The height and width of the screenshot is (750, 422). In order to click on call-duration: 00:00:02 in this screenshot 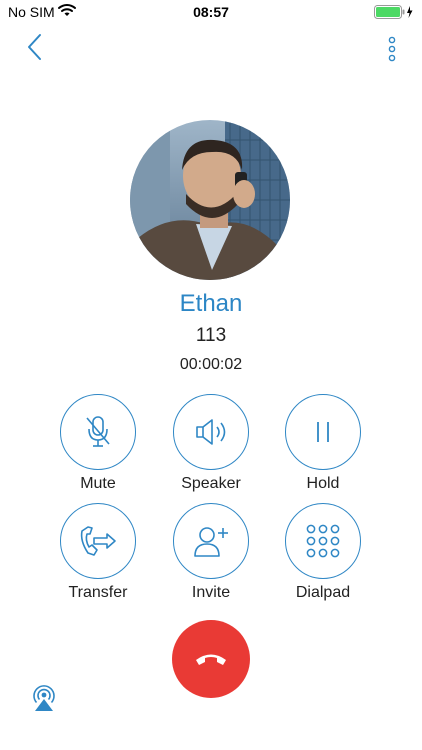, I will do `click(211, 364)`.